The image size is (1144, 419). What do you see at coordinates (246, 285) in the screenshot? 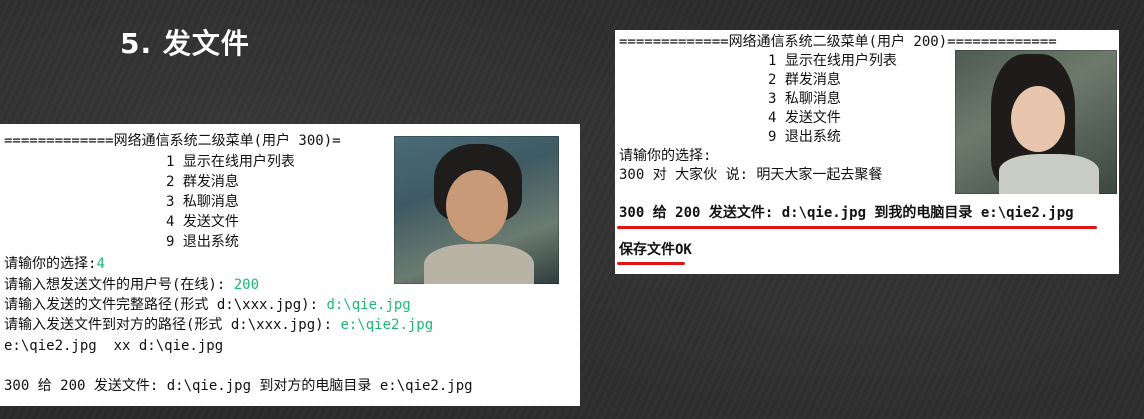
I see `target-value: 200` at bounding box center [246, 285].